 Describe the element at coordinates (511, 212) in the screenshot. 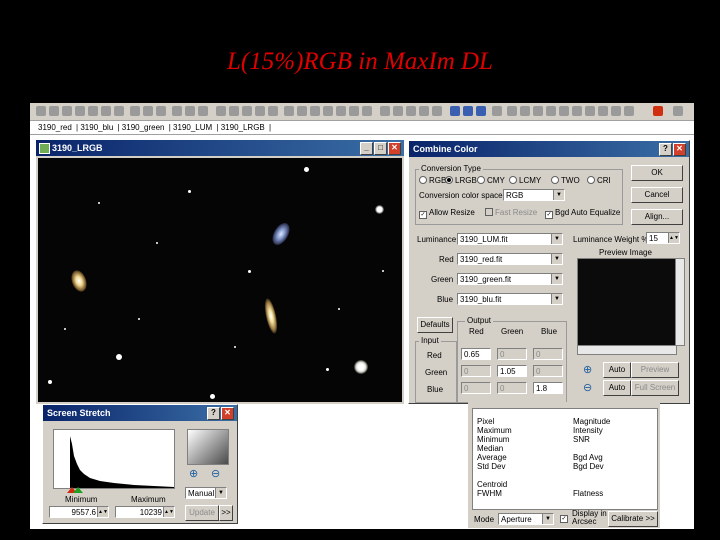

I see `fast-resize-checkbox: Fast Resize` at that location.